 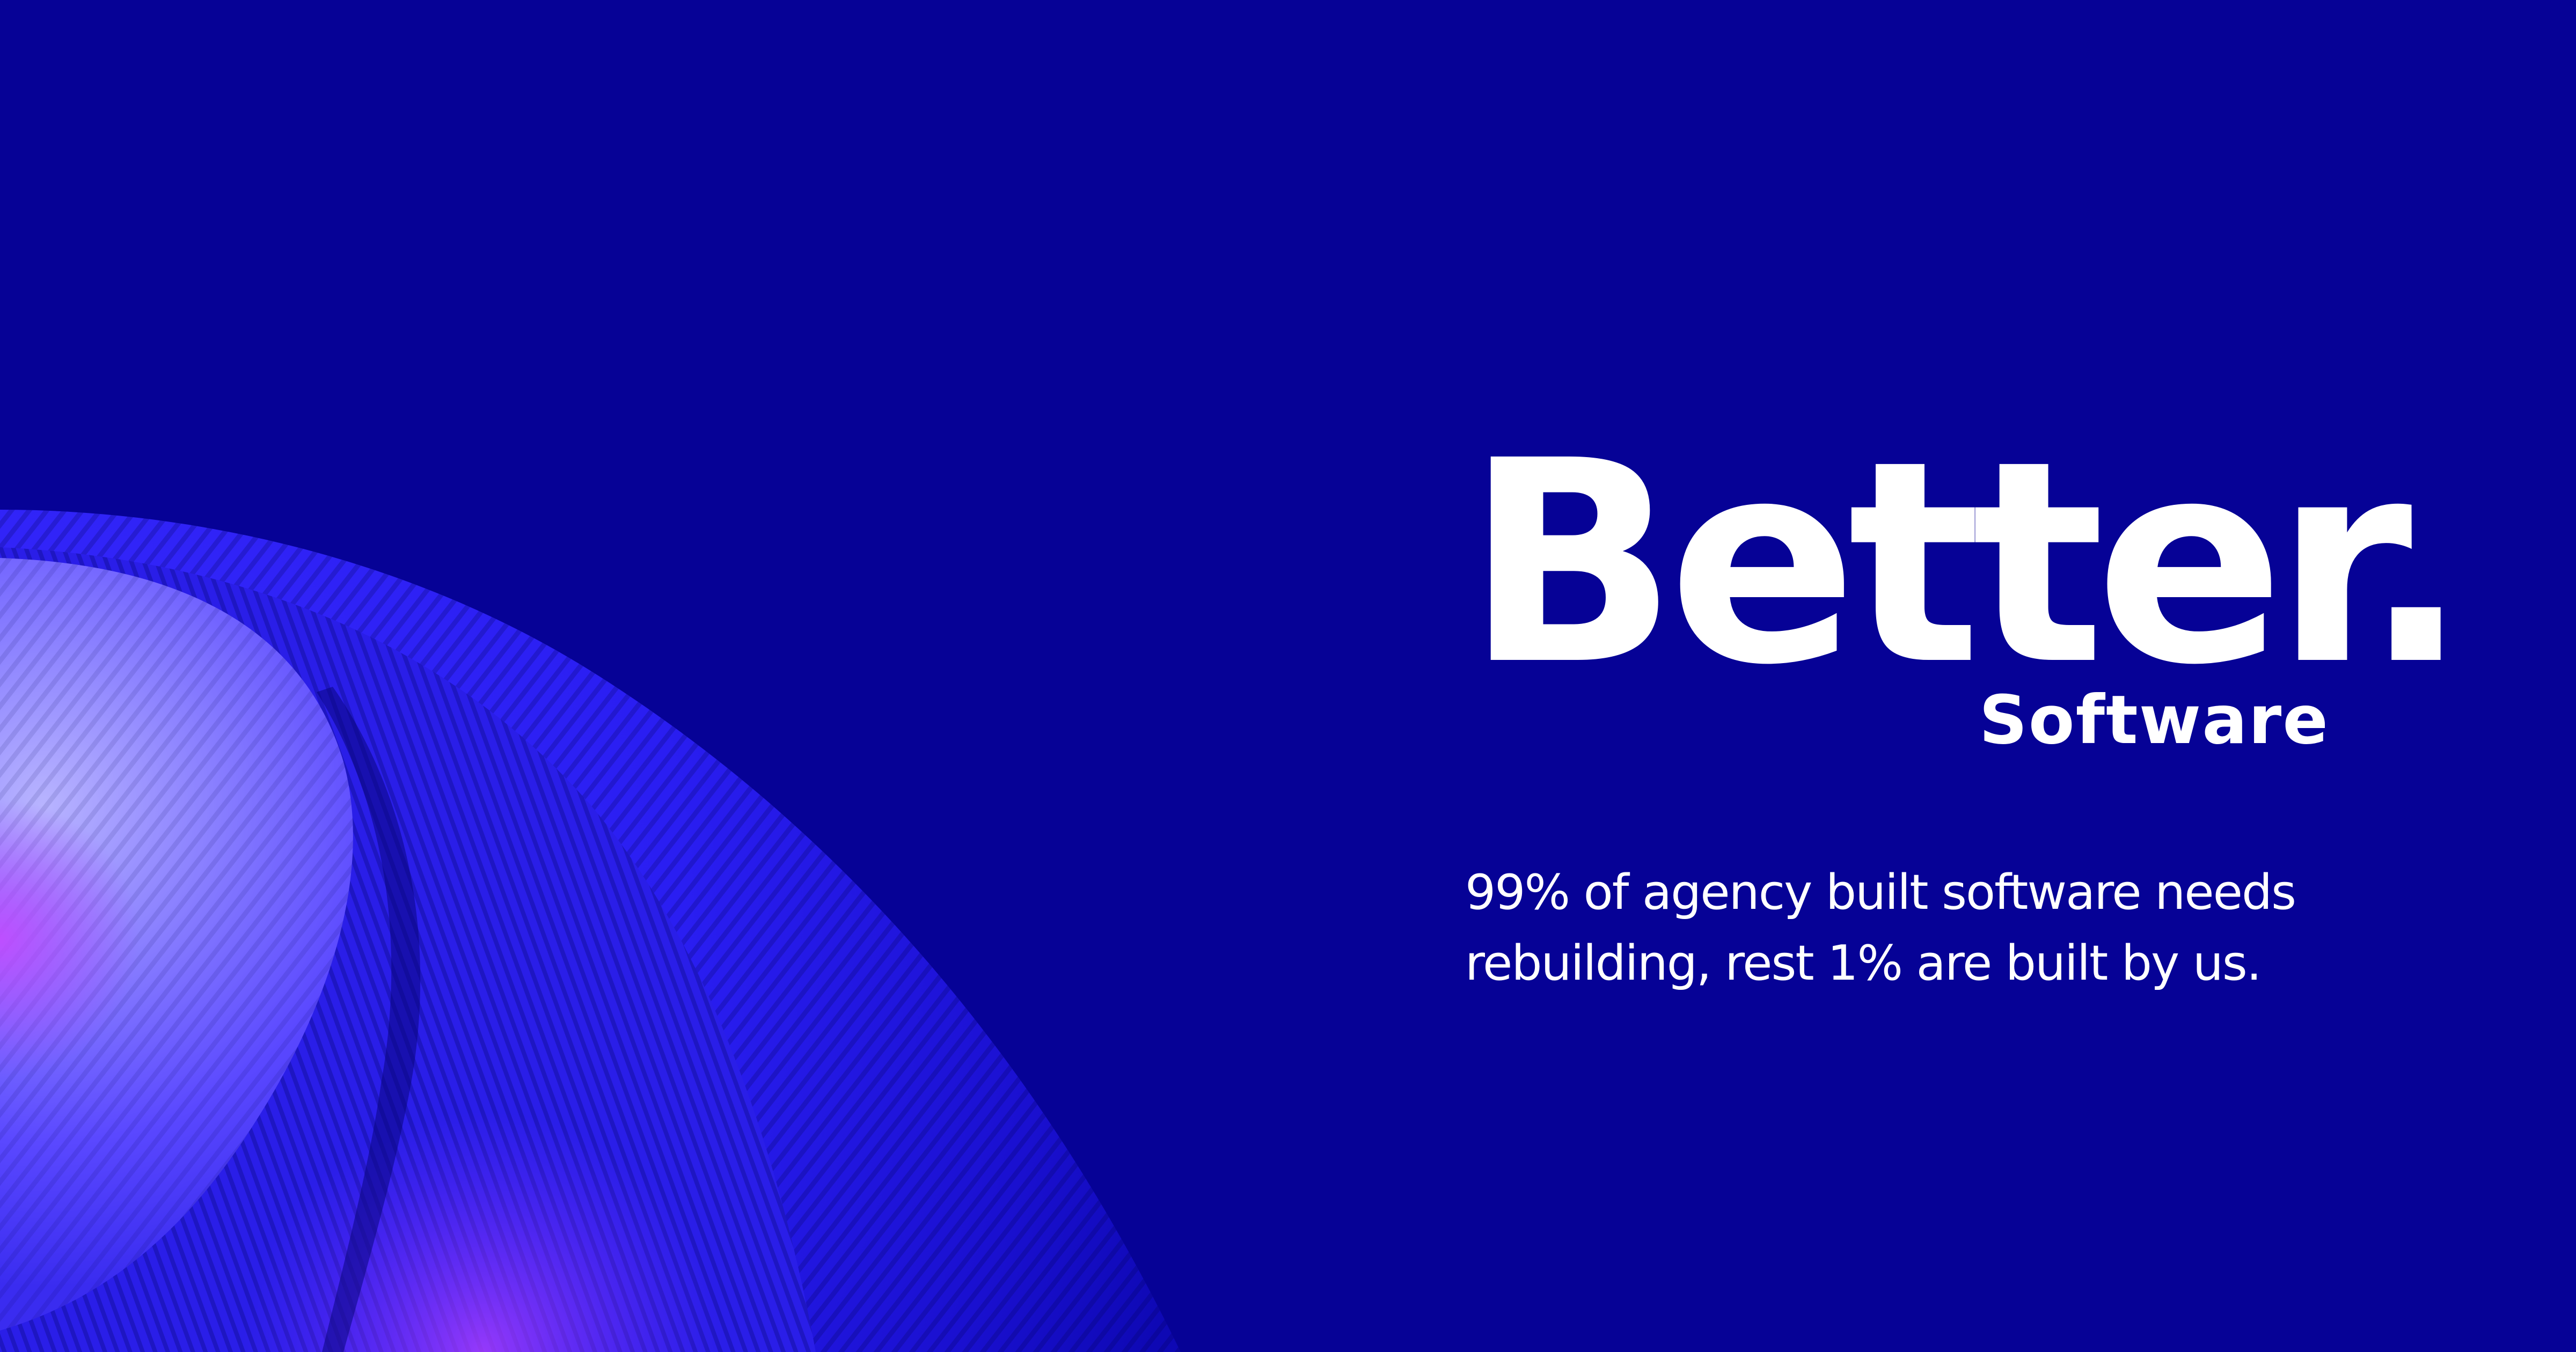 I want to click on tagline-line: 99% of agency built software needs, so click(x=1880, y=892).